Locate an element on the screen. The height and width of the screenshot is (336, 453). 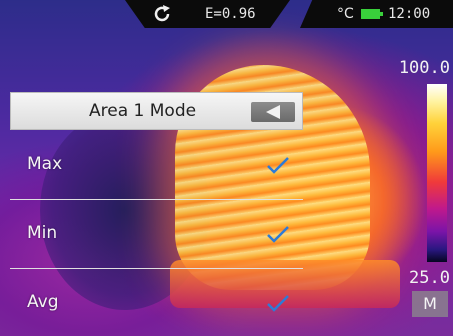
menu-item-label: Min is located at coordinates (42, 233).